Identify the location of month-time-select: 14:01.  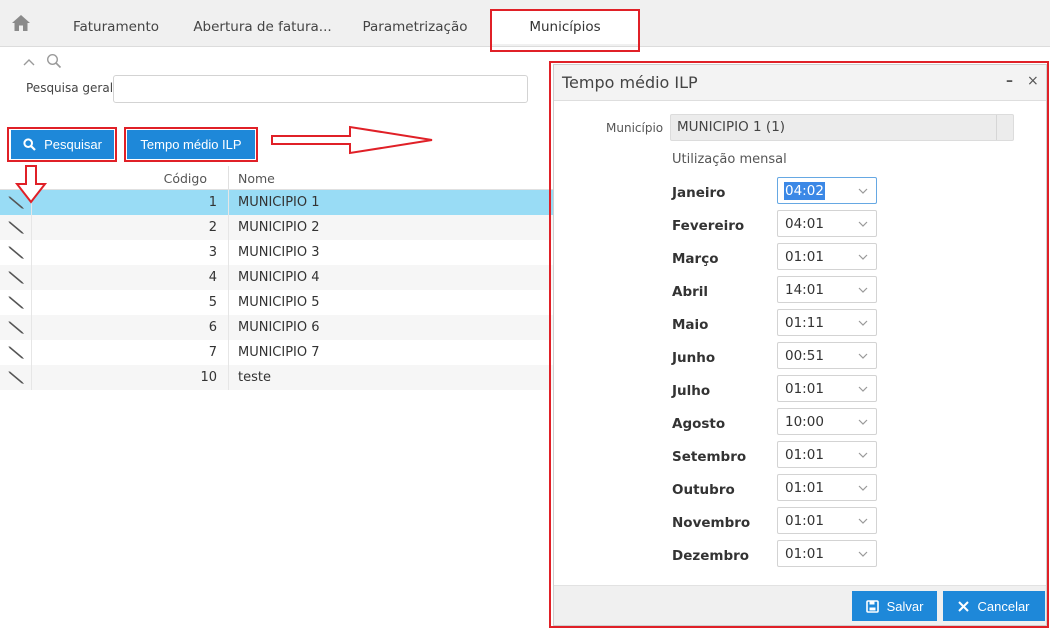
(827, 289).